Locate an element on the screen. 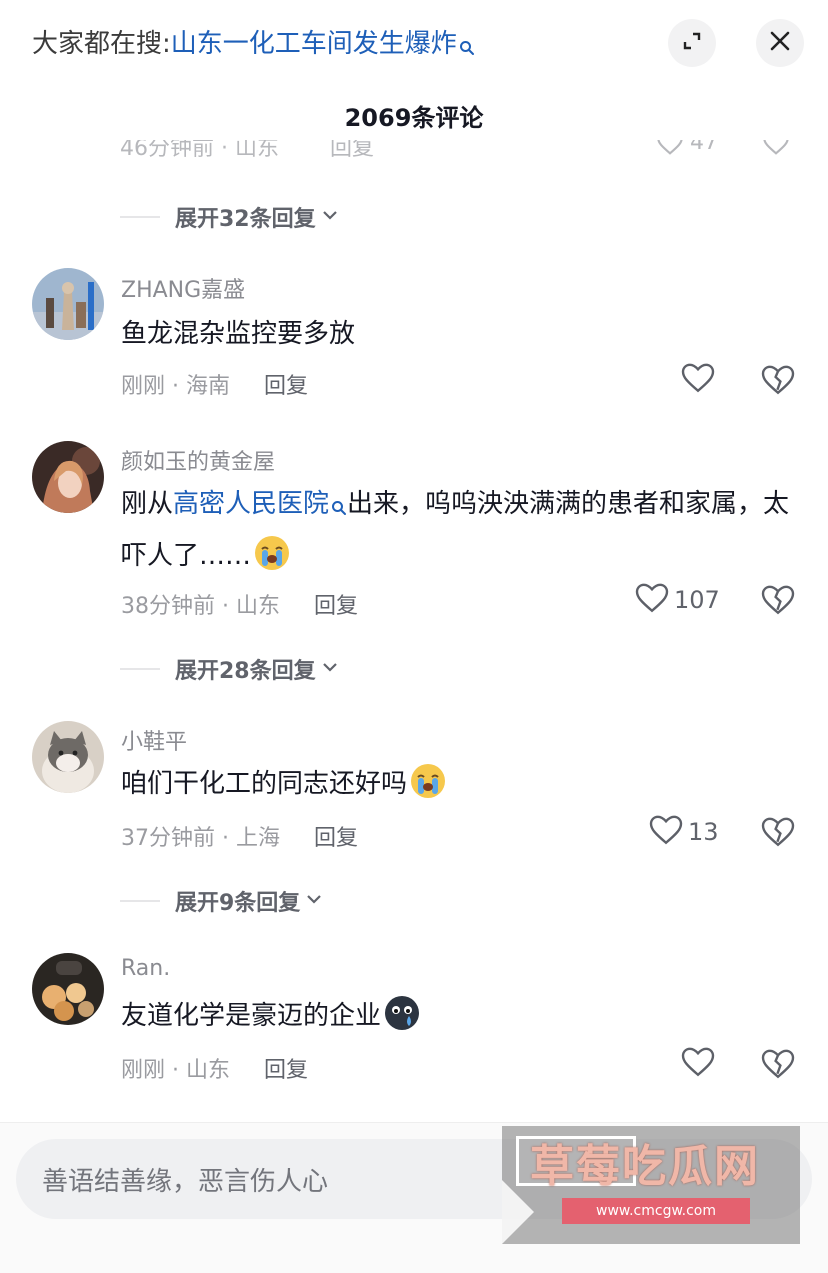 The image size is (828, 1273). partial-time: 46分钟前 · 山东 is located at coordinates (199, 150).